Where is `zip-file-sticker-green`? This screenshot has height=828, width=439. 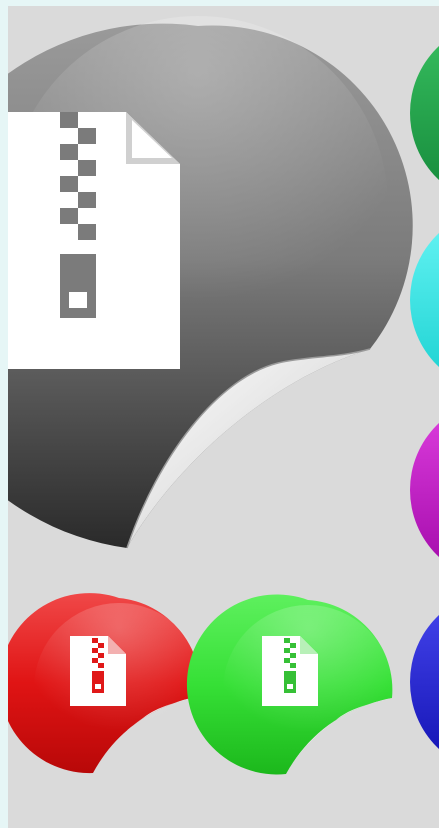 zip-file-sticker-green is located at coordinates (289, 684).